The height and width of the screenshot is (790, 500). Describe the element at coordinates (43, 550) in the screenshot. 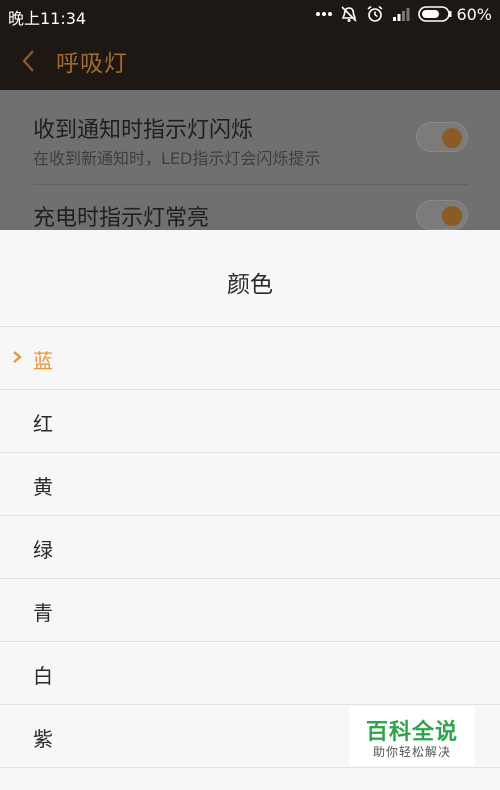

I see `option-label: 绿` at that location.